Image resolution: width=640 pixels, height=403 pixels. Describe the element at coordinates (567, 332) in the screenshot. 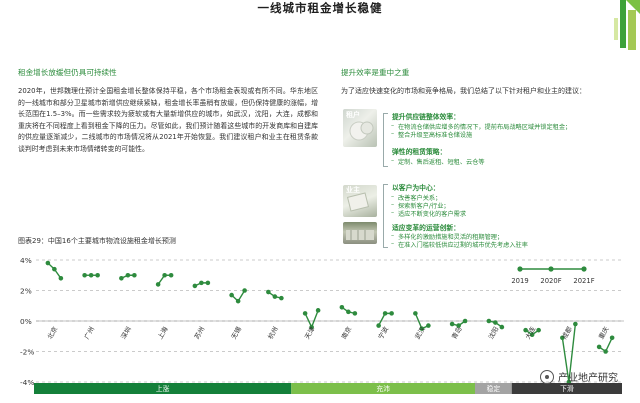

I see `city-label: 成都` at that location.